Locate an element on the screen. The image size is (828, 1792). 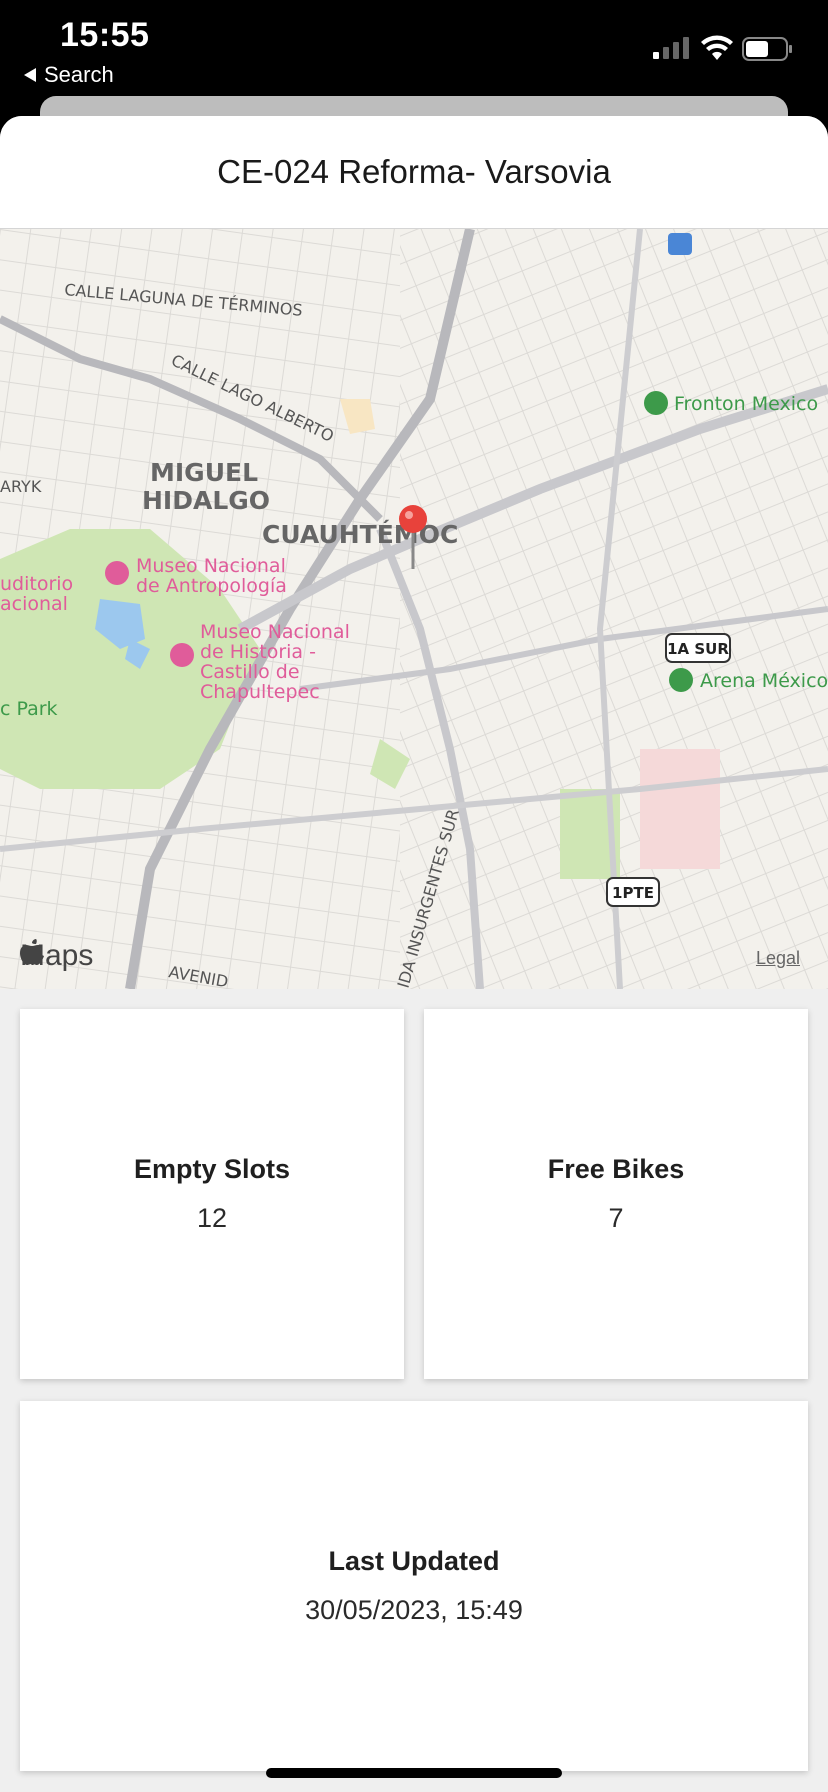
back-arrow-icon is located at coordinates (30, 75).